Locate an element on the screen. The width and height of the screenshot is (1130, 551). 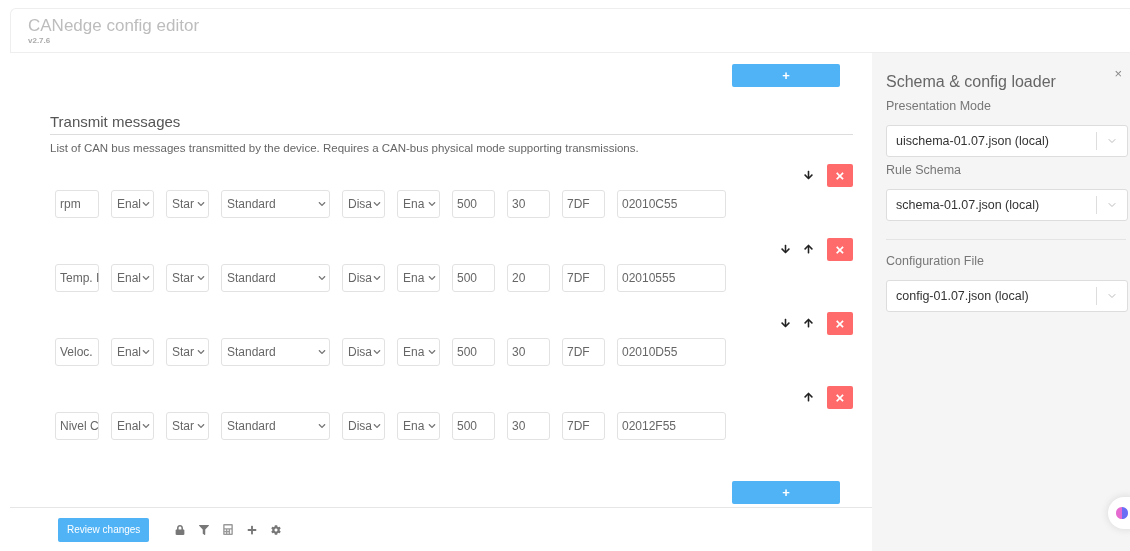
dropdown-value: config-01.07.json (local) is located at coordinates (963, 296).